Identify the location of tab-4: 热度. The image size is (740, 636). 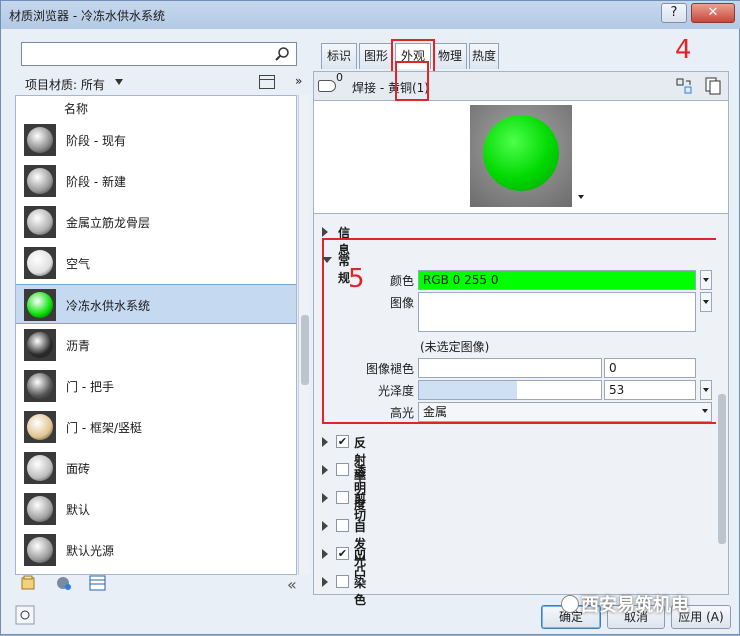
(484, 56).